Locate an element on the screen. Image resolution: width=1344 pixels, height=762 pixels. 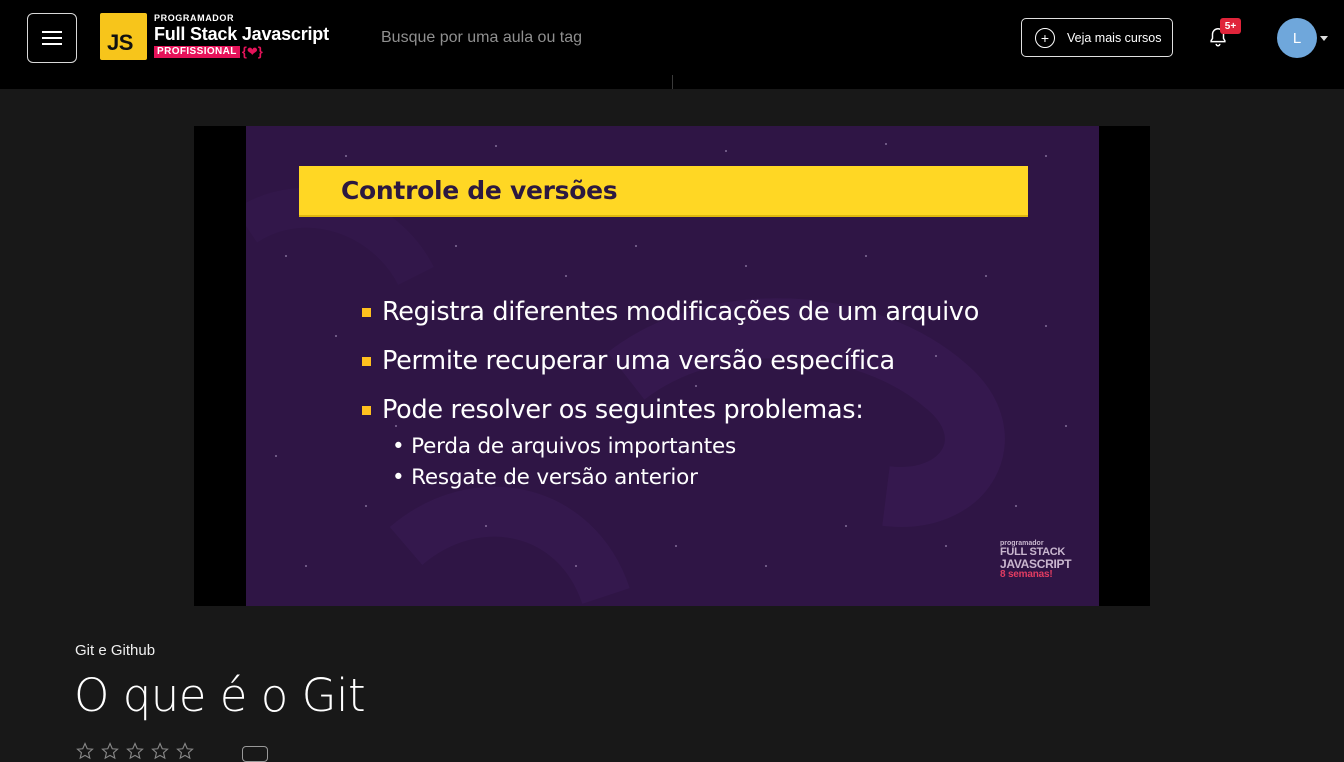
brand-braces: {❤} is located at coordinates (252, 51).